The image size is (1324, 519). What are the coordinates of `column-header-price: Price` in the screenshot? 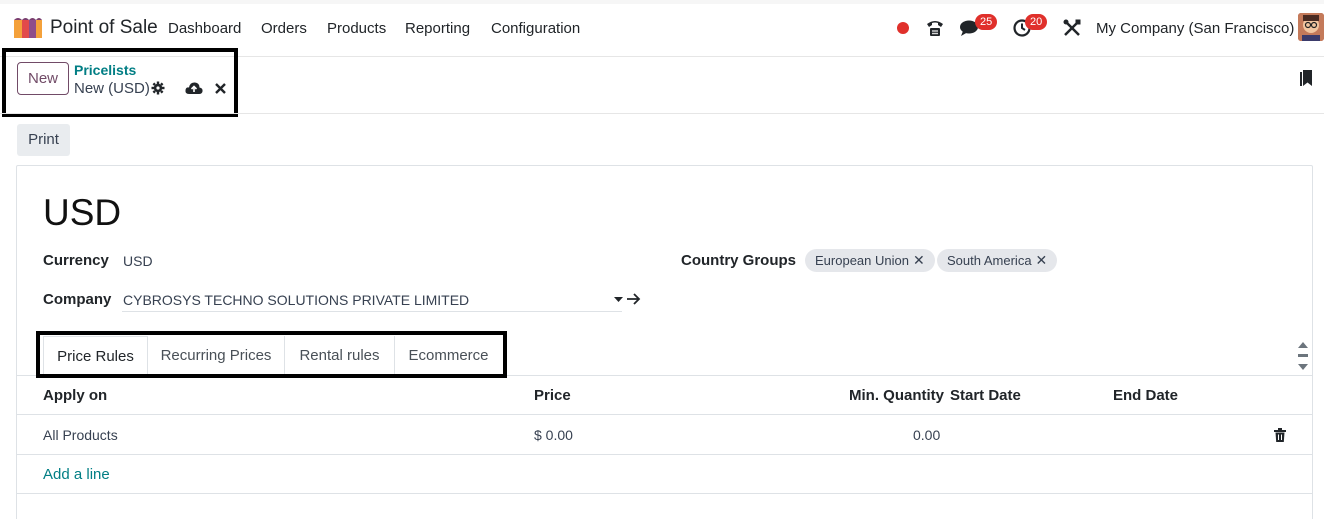 It's located at (552, 395).